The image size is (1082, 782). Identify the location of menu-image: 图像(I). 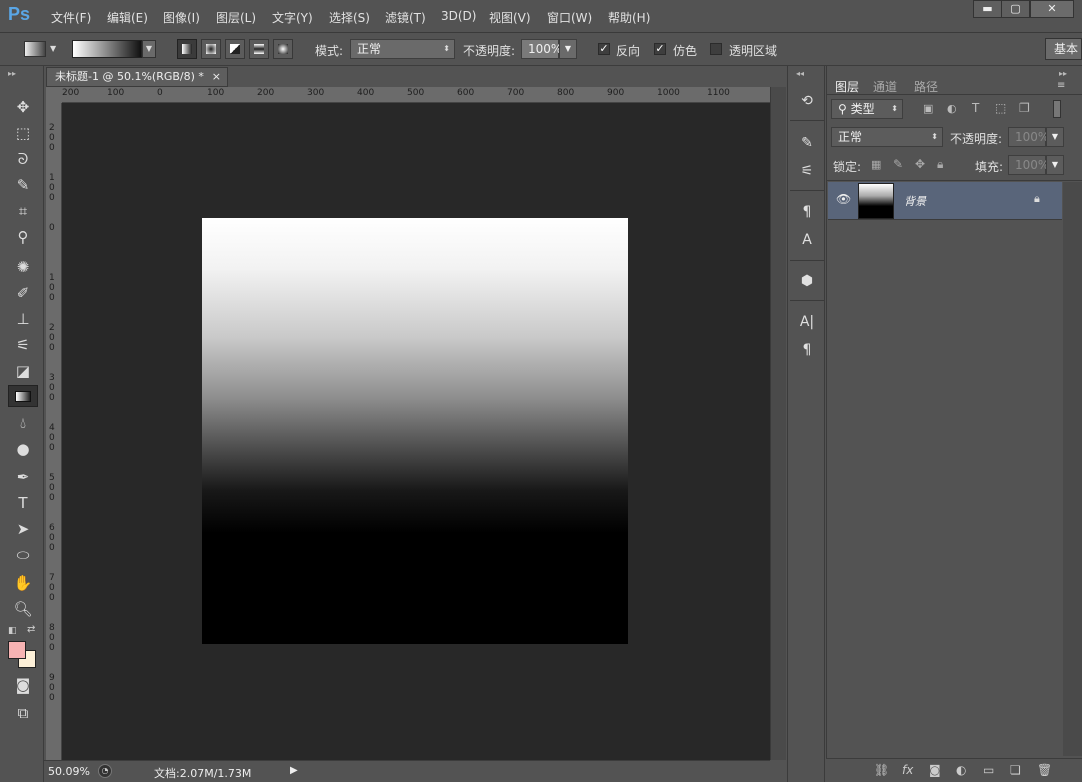
(181, 17).